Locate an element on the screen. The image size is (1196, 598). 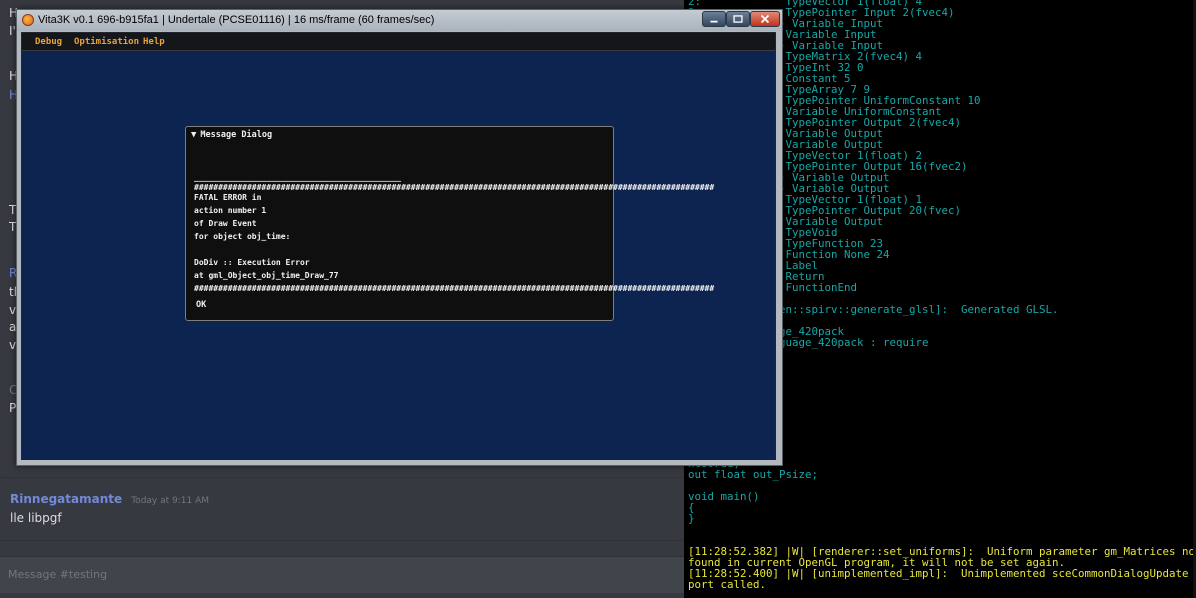
menu-debug: Debug is located at coordinates (48, 42).